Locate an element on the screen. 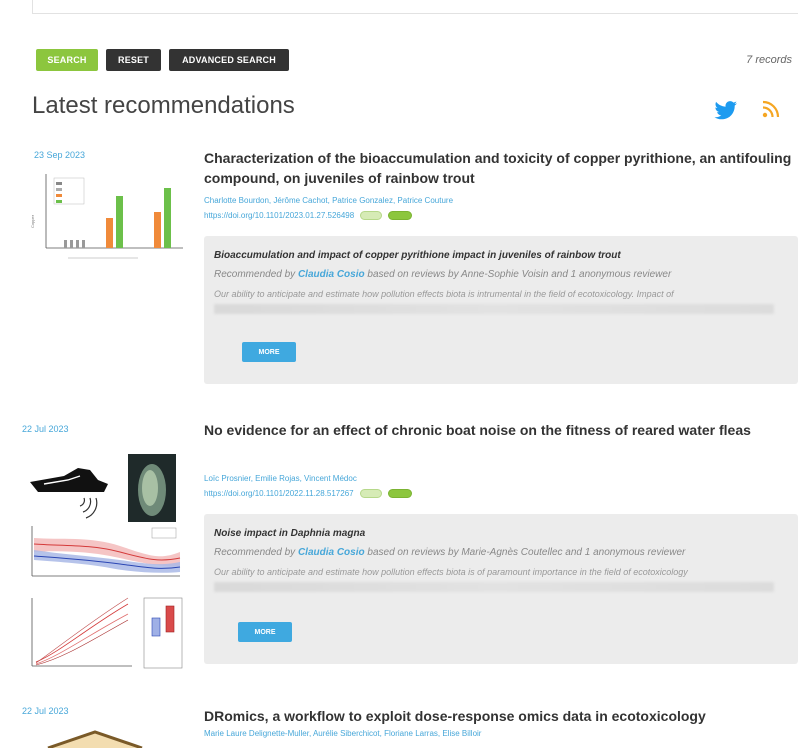 This screenshot has width=798, height=748. search-button-row: SEARCH RESET ADVANCED SEARCH is located at coordinates (162, 60).